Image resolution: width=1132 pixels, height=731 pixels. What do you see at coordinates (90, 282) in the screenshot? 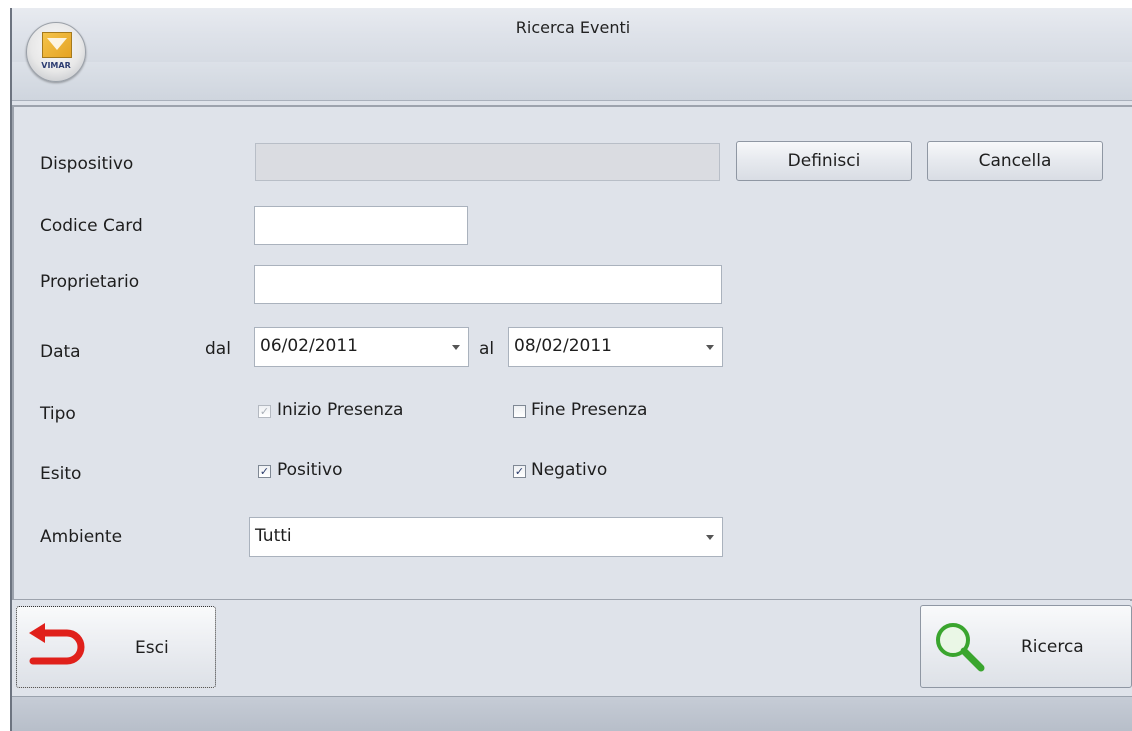
I see `proprietario-label: Proprietario` at bounding box center [90, 282].